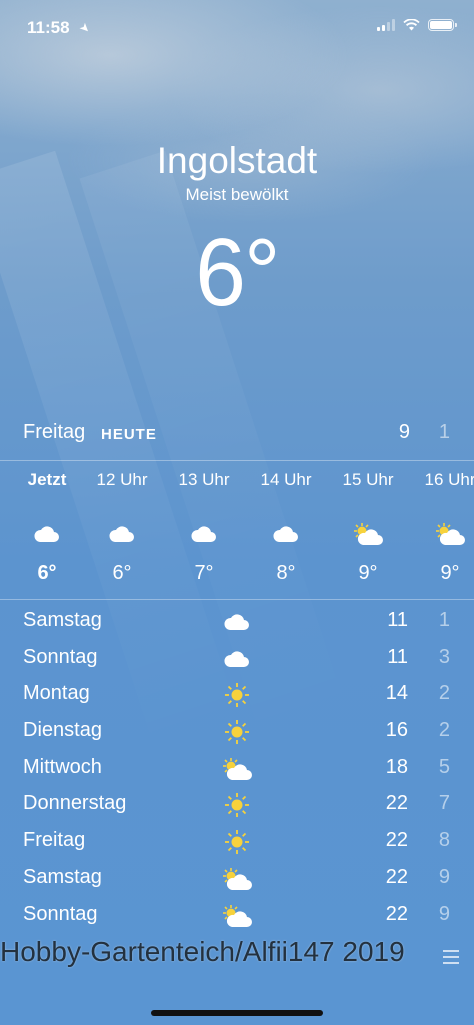 This screenshot has width=474, height=1025. I want to click on hourly-item: 14 Uhr 8°, so click(286, 527).